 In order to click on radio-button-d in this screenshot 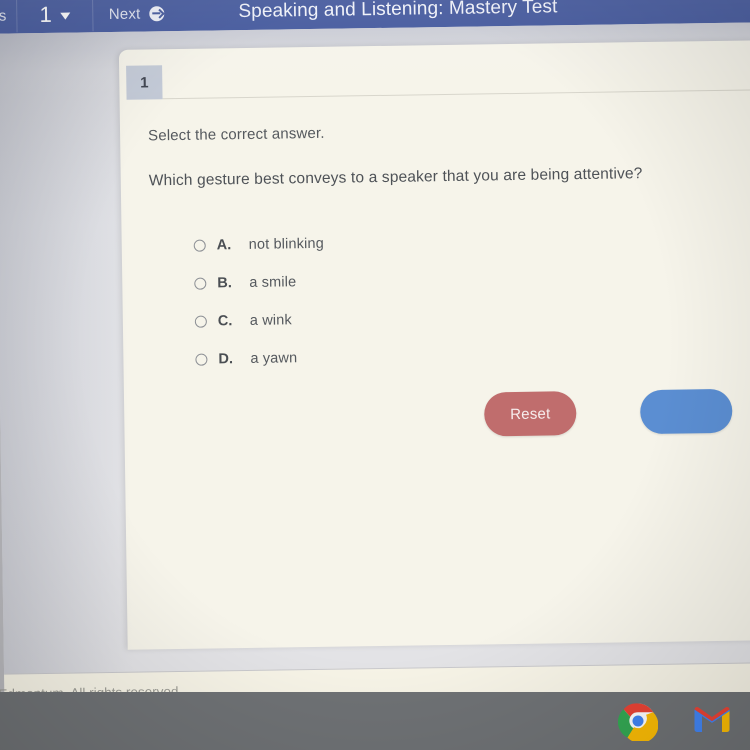, I will do `click(201, 359)`.